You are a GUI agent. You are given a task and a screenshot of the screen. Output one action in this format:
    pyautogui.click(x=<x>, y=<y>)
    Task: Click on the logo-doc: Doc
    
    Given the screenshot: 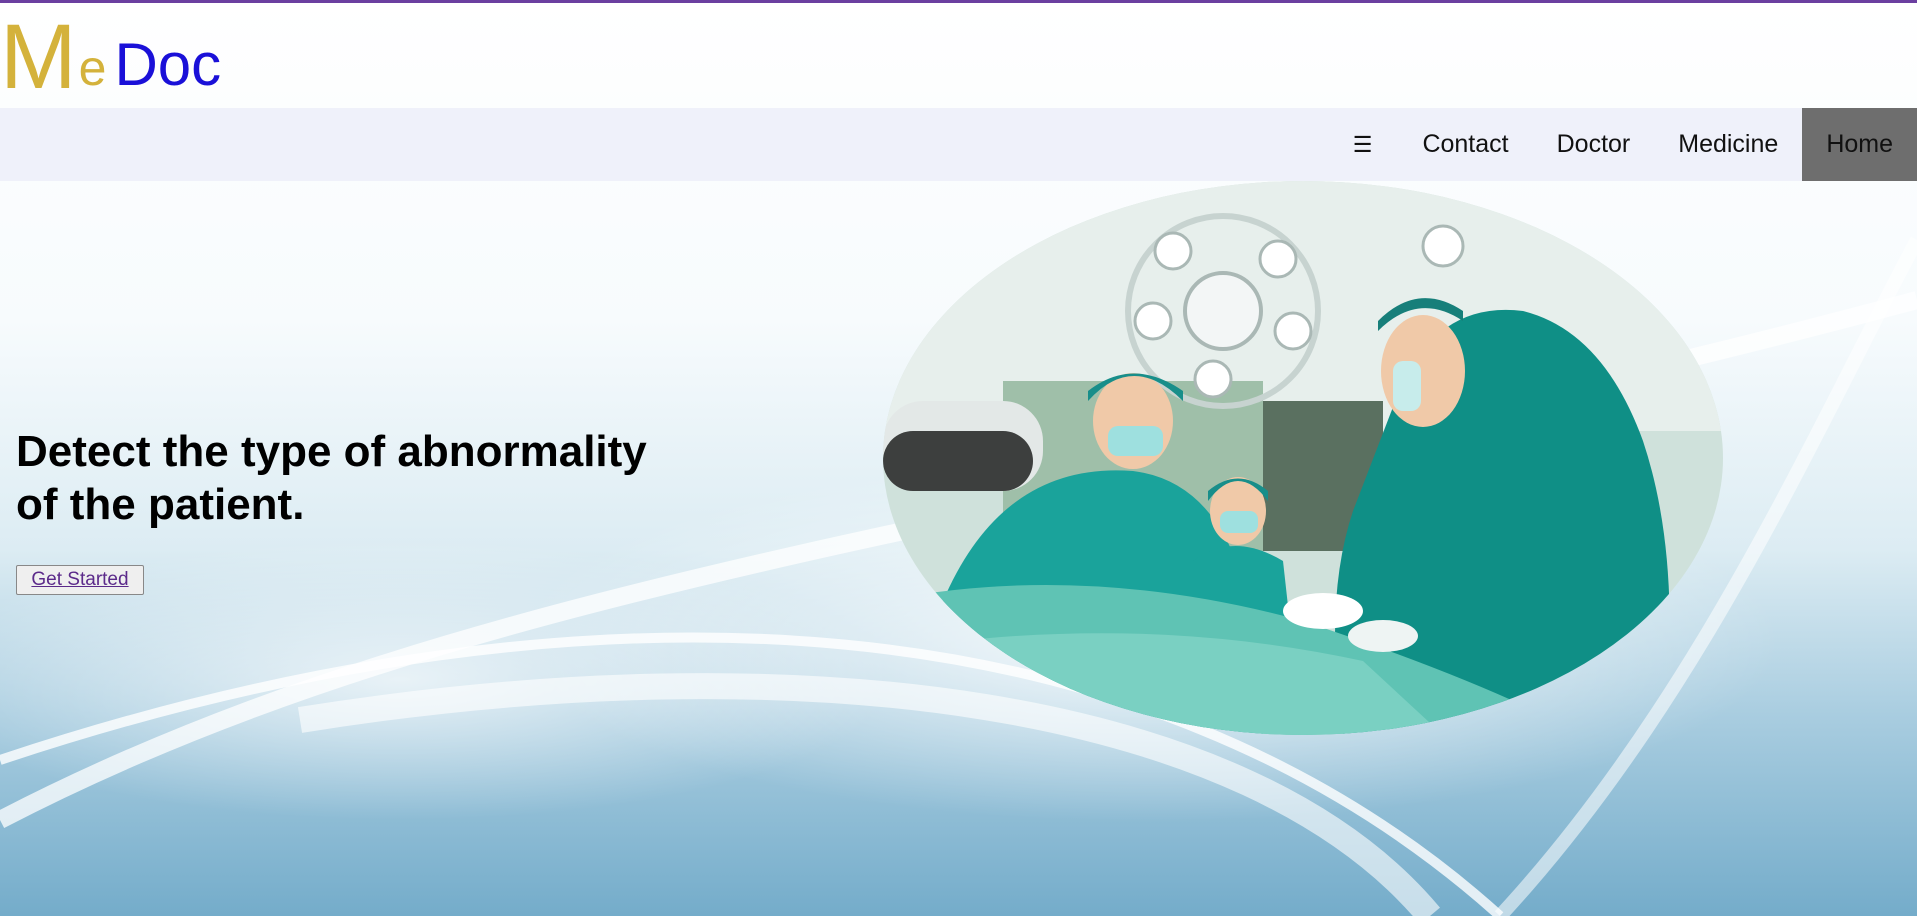 What is the action you would take?
    pyautogui.click(x=168, y=64)
    